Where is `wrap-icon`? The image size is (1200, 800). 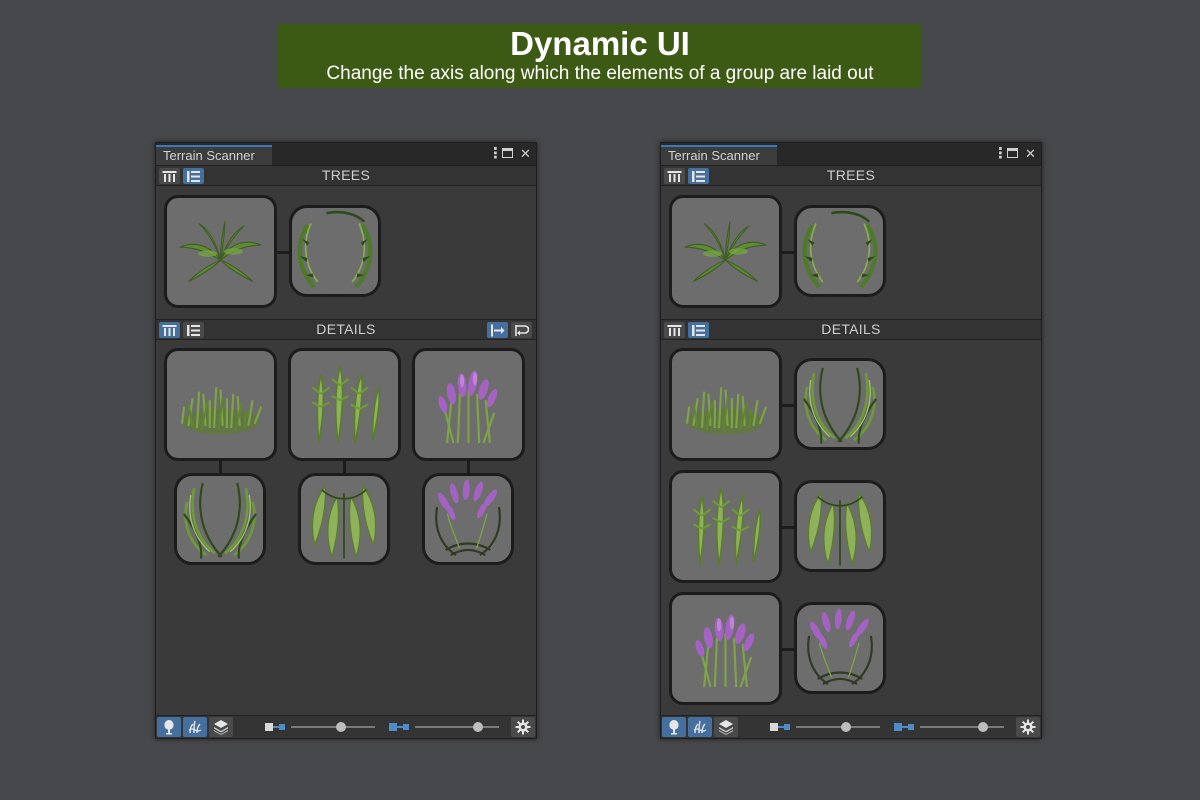
wrap-icon is located at coordinates (522, 330).